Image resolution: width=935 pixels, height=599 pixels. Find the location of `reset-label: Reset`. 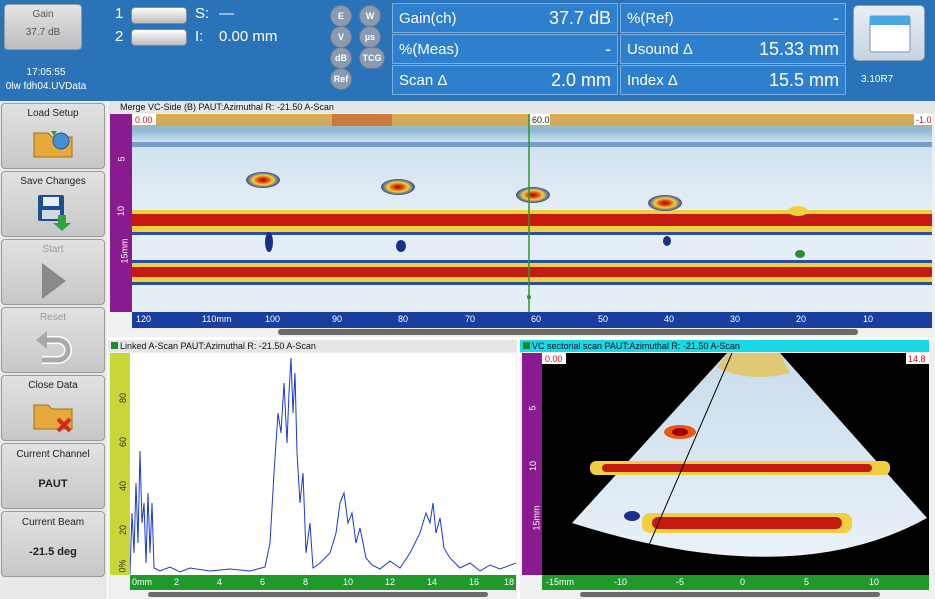

reset-label: Reset is located at coordinates (53, 317).